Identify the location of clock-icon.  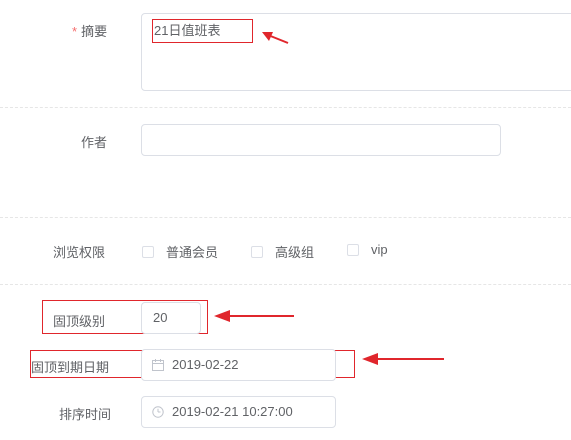
(158, 412).